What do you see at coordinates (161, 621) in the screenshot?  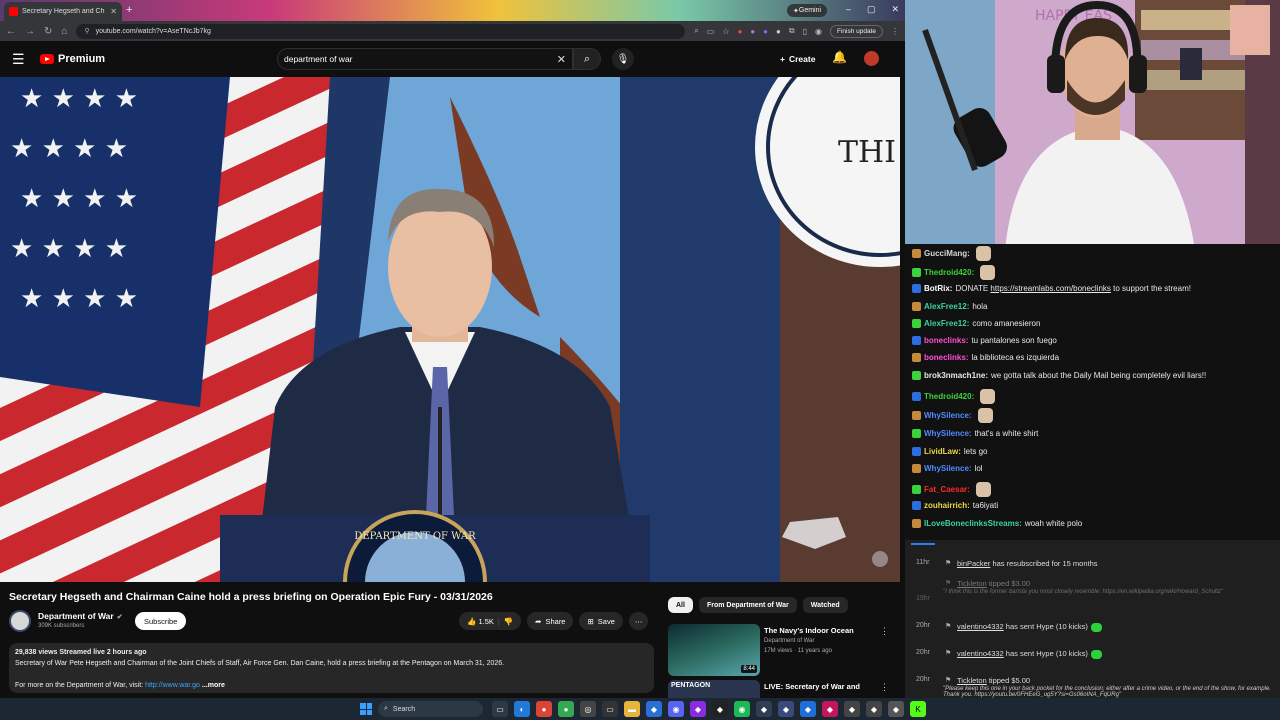 I see `subscribe-button: Subscribe` at bounding box center [161, 621].